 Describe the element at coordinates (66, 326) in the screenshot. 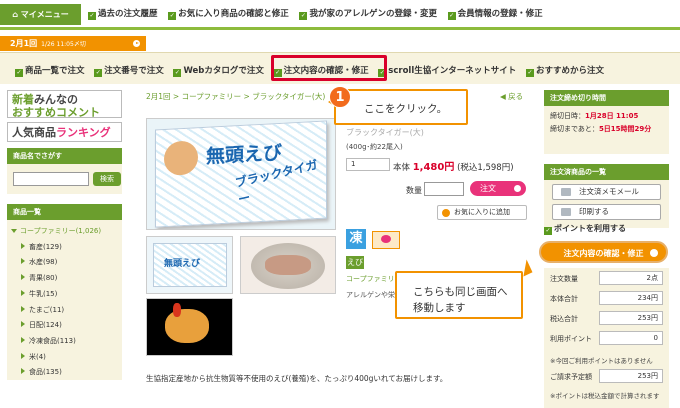

I see `category-item: 日配(124)` at that location.